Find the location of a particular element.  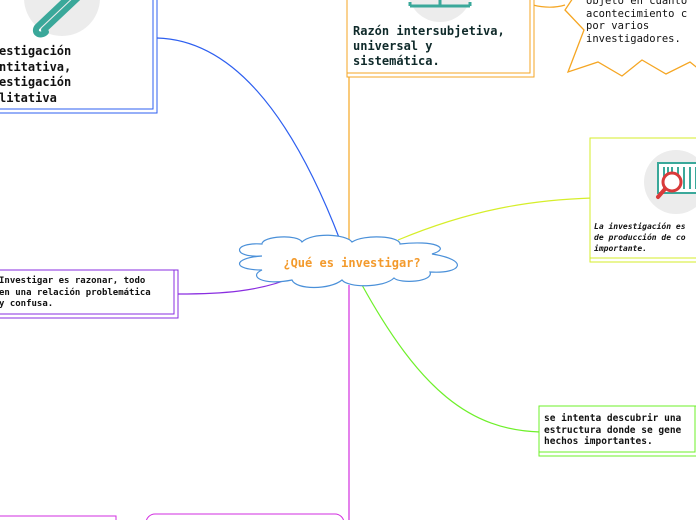

connector-top-left is located at coordinates (248, 139).